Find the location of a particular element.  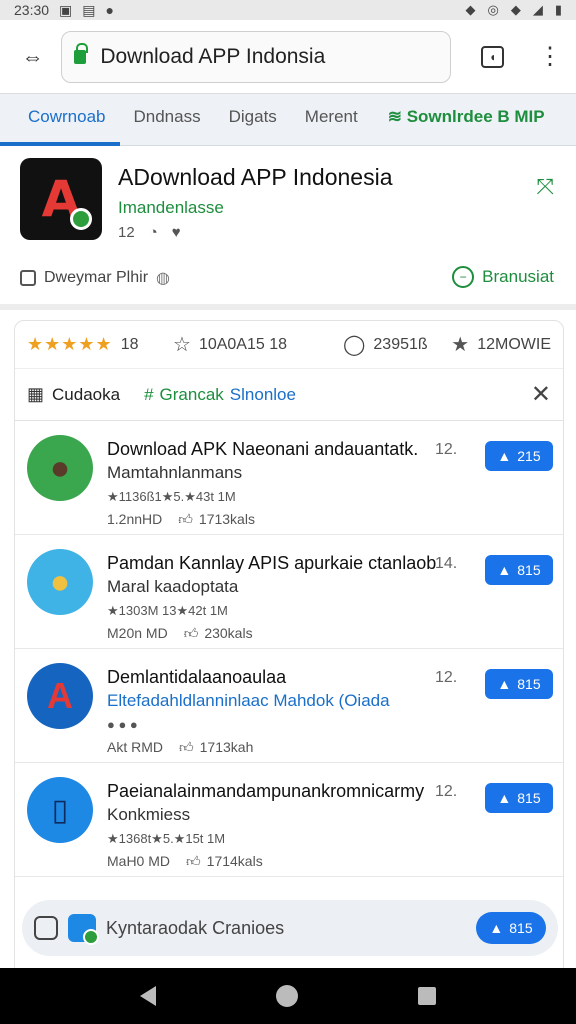

close-icon: ✕ is located at coordinates (541, 394).